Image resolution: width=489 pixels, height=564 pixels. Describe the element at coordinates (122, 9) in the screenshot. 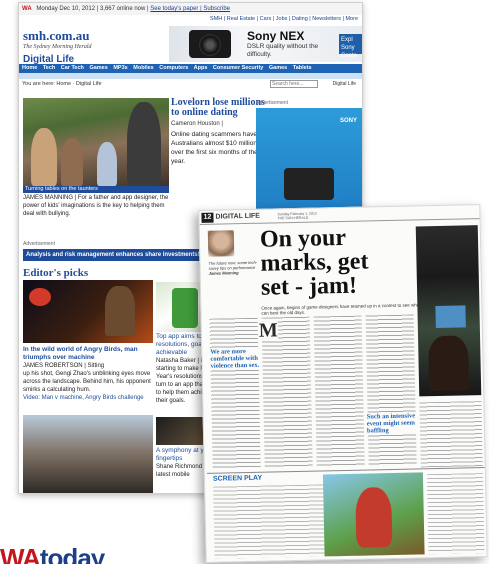

I see `online-count: 3,667 online now` at that location.